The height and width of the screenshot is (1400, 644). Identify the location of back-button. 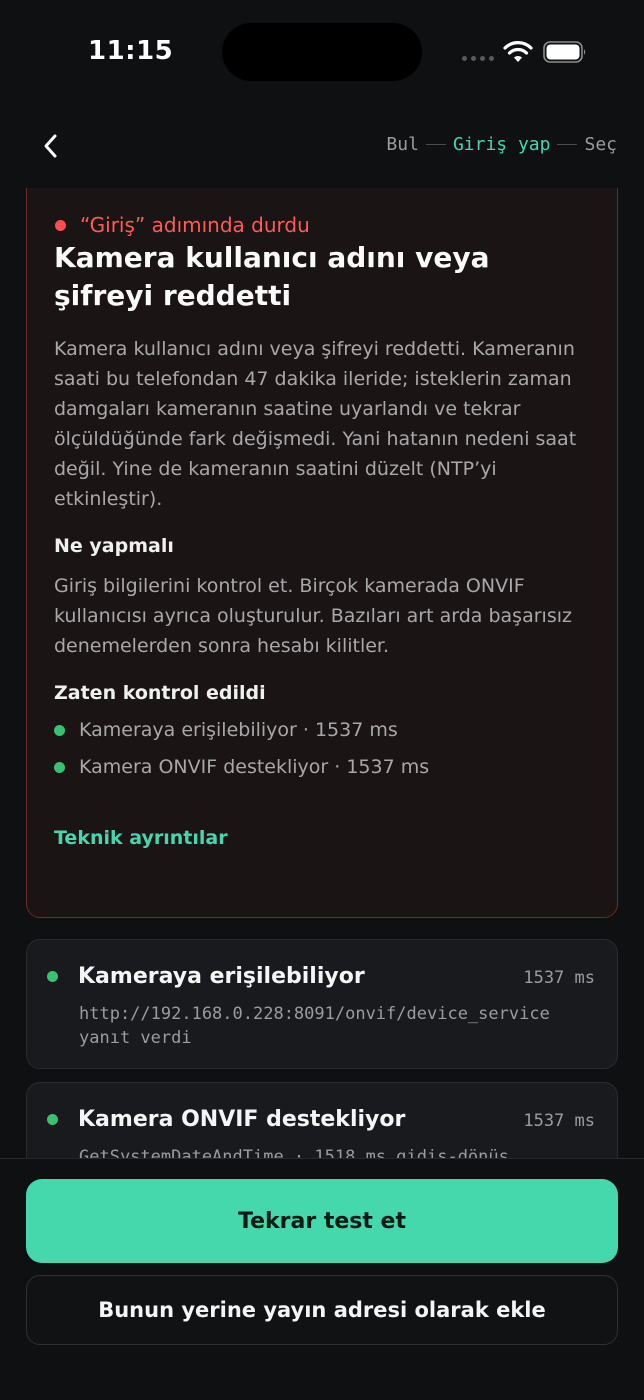
(50, 146).